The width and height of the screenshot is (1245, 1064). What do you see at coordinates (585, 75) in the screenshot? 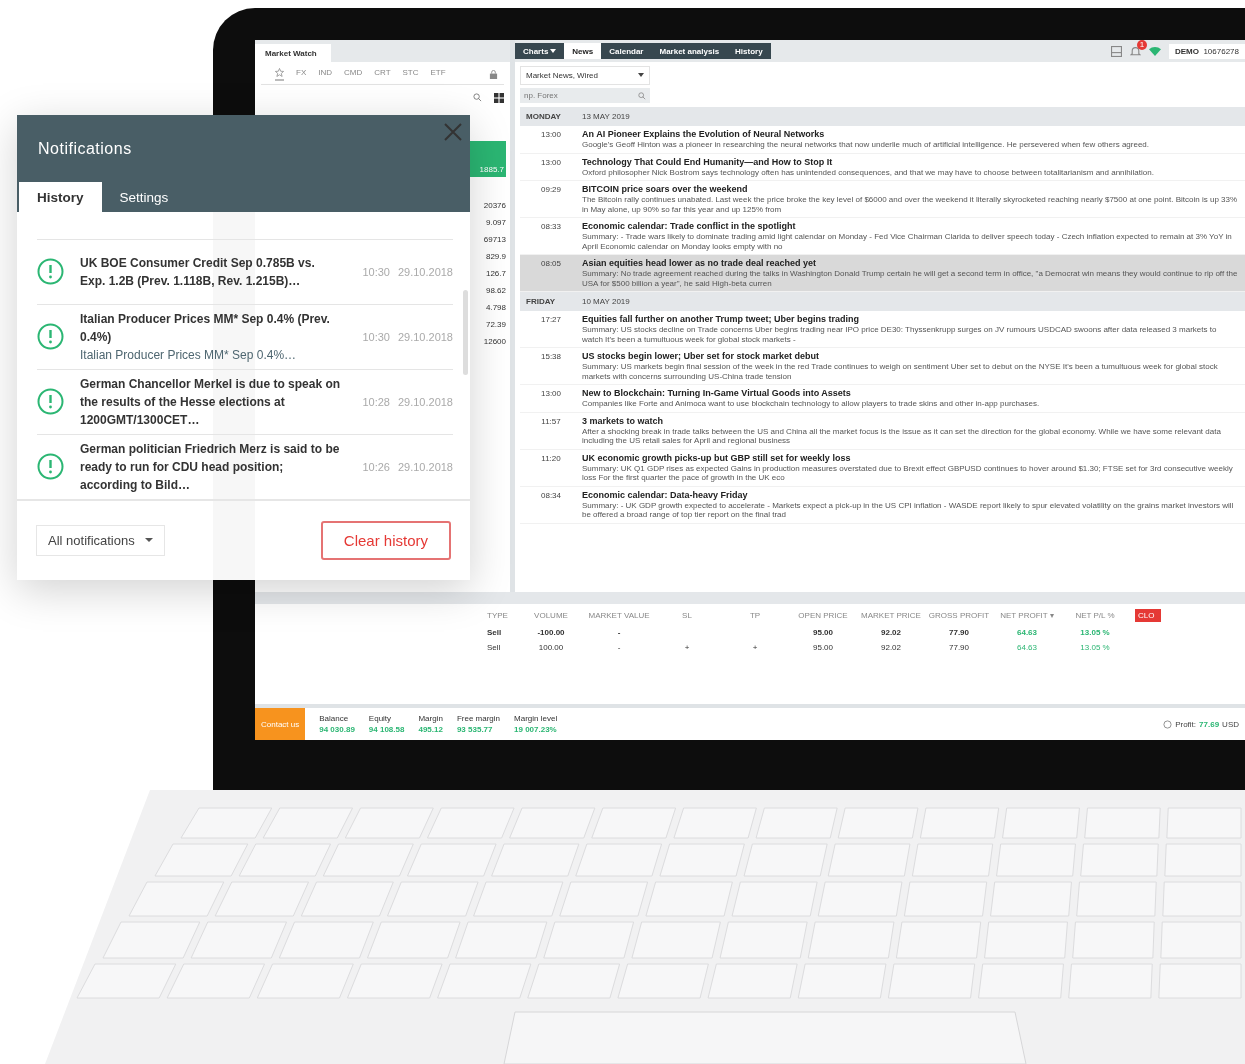
I see `source-dropdown: Market News, Wired` at bounding box center [585, 75].